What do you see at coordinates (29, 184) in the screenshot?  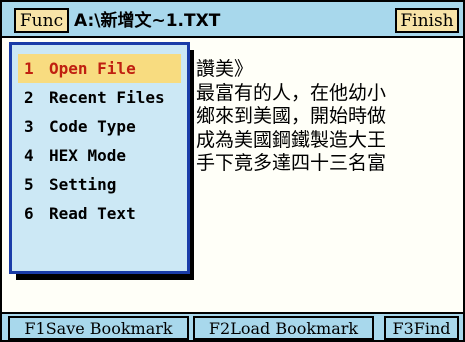 I see `menu-item-number: 5` at bounding box center [29, 184].